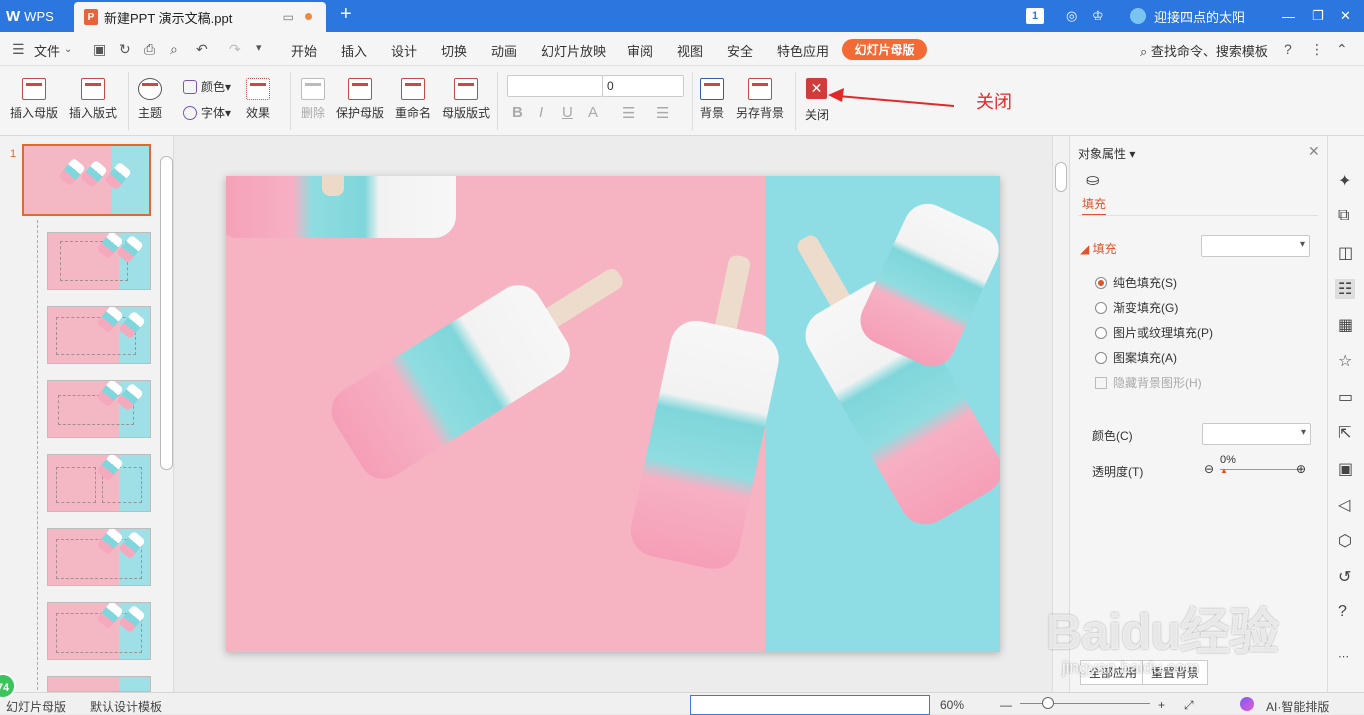 This screenshot has height=715, width=1364. I want to click on redo-icon: ↷, so click(235, 49).